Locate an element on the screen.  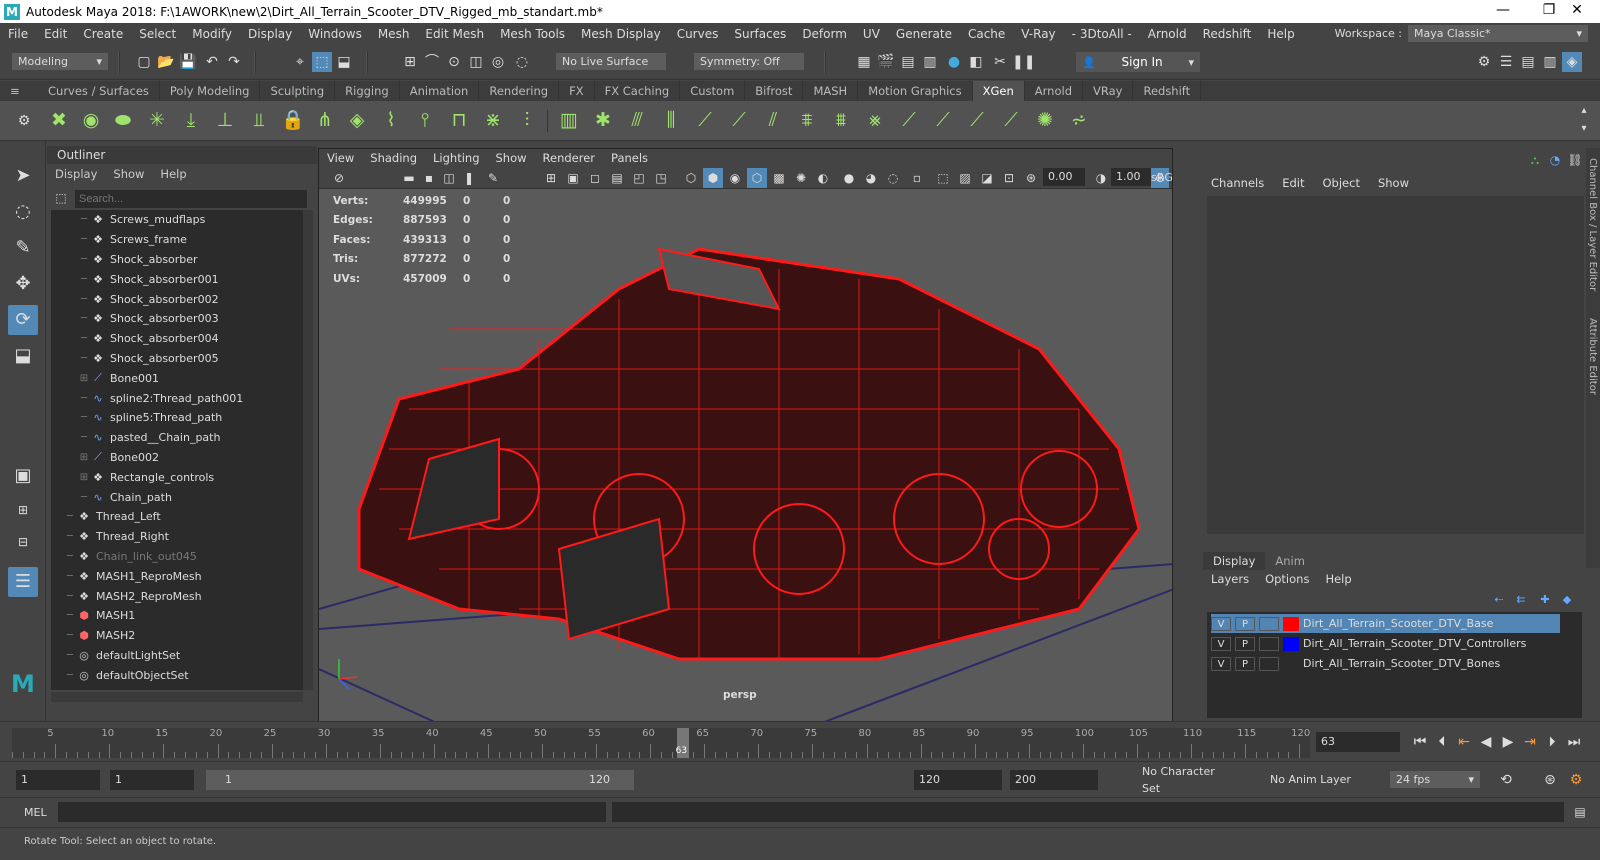
anim-preferences-icon: ⚙ is located at coordinates (1576, 780).